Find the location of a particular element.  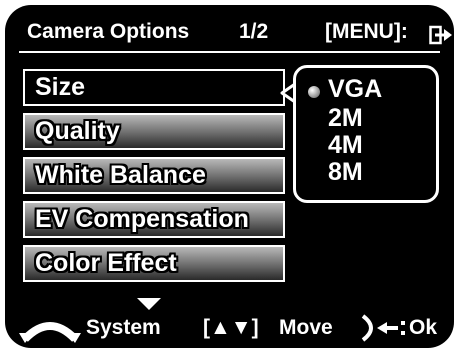

menu-item-ev-compensation: EV Compensation is located at coordinates (154, 219).